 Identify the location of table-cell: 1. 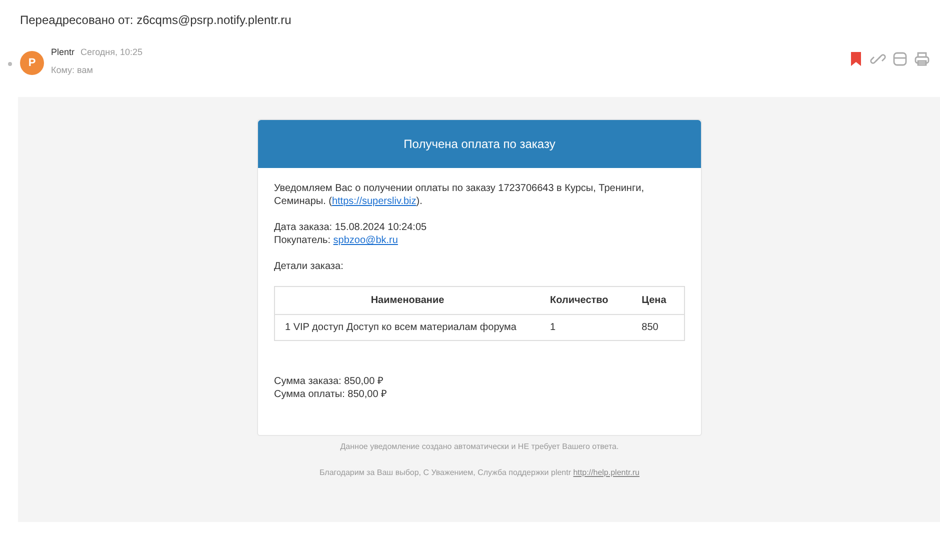
(586, 327).